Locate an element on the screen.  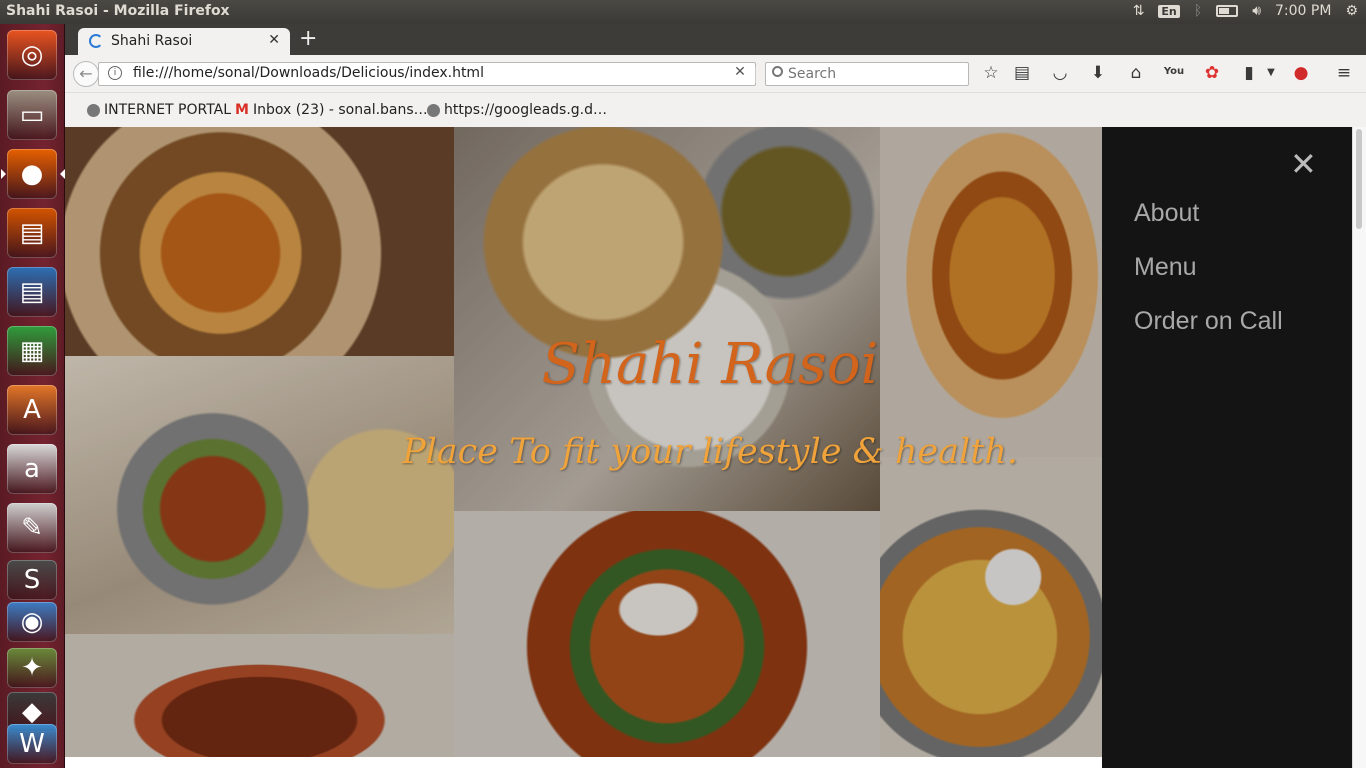
clock: 7:00 PM is located at coordinates (1303, 11).